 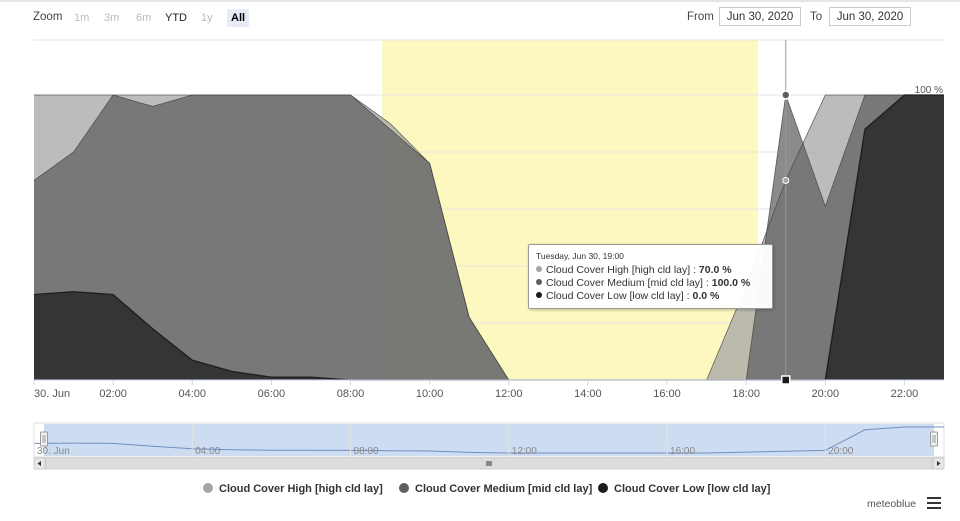 I want to click on navigator-tick-label: 04:00, so click(x=207, y=451).